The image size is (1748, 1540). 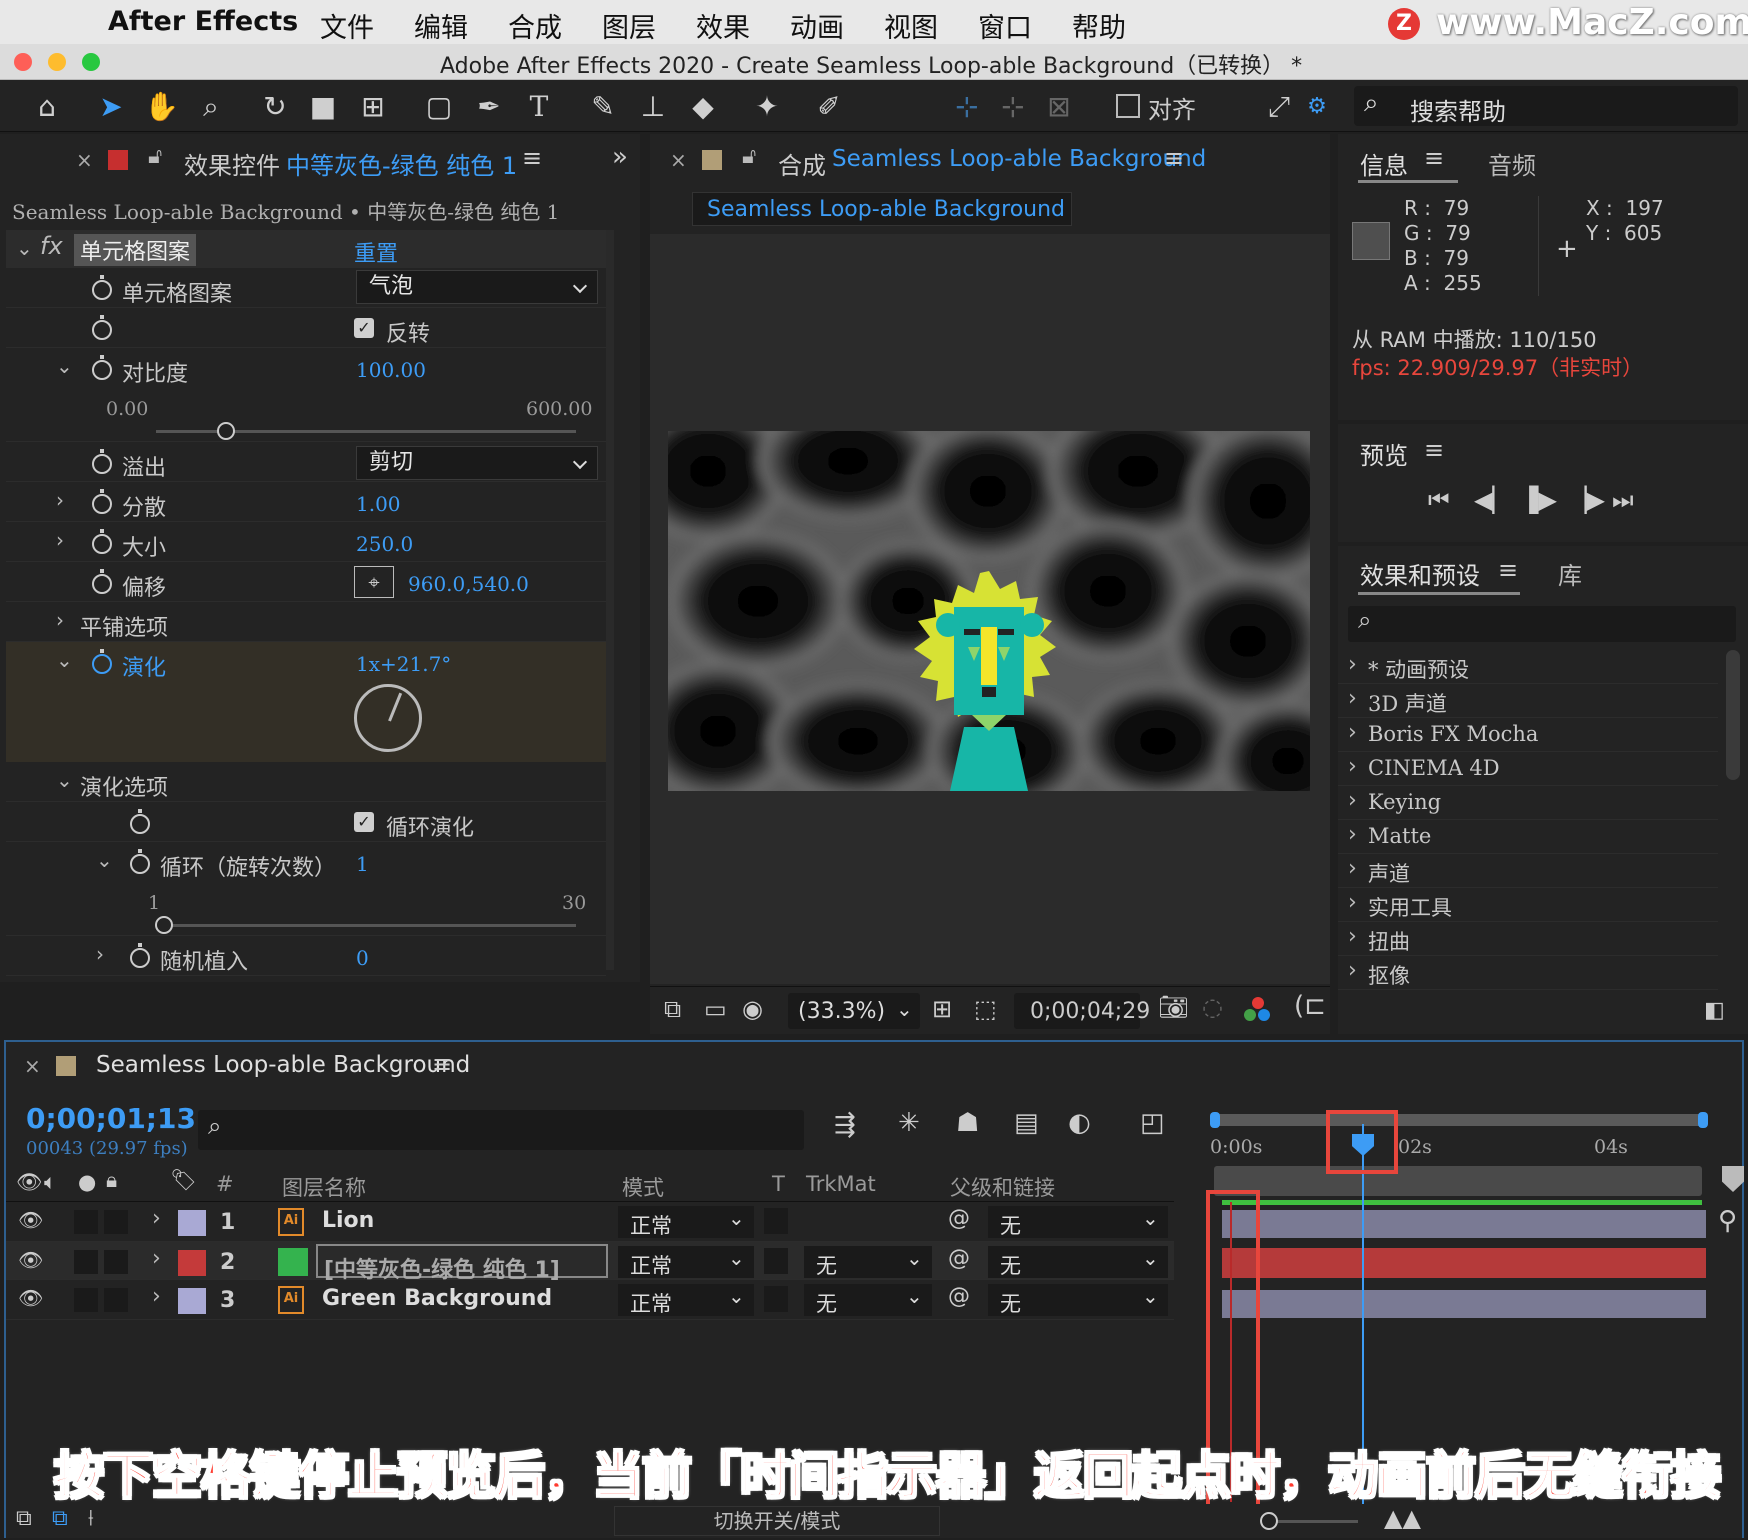 What do you see at coordinates (364, 822) in the screenshot?
I see `cycle-evolution-checkbox: ✓` at bounding box center [364, 822].